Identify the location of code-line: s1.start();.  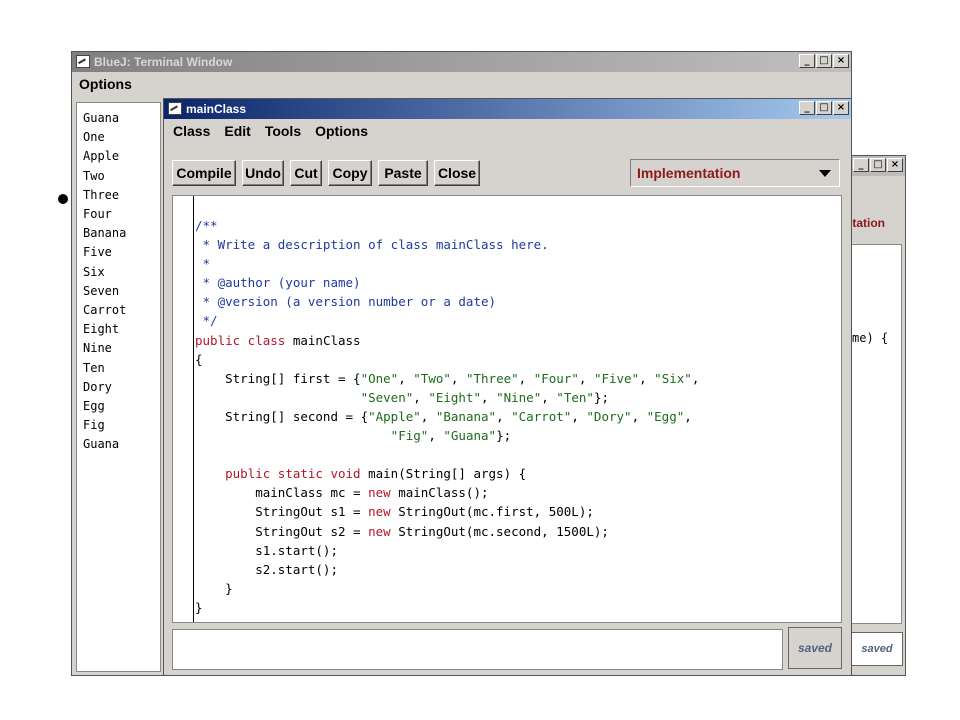
(447, 550).